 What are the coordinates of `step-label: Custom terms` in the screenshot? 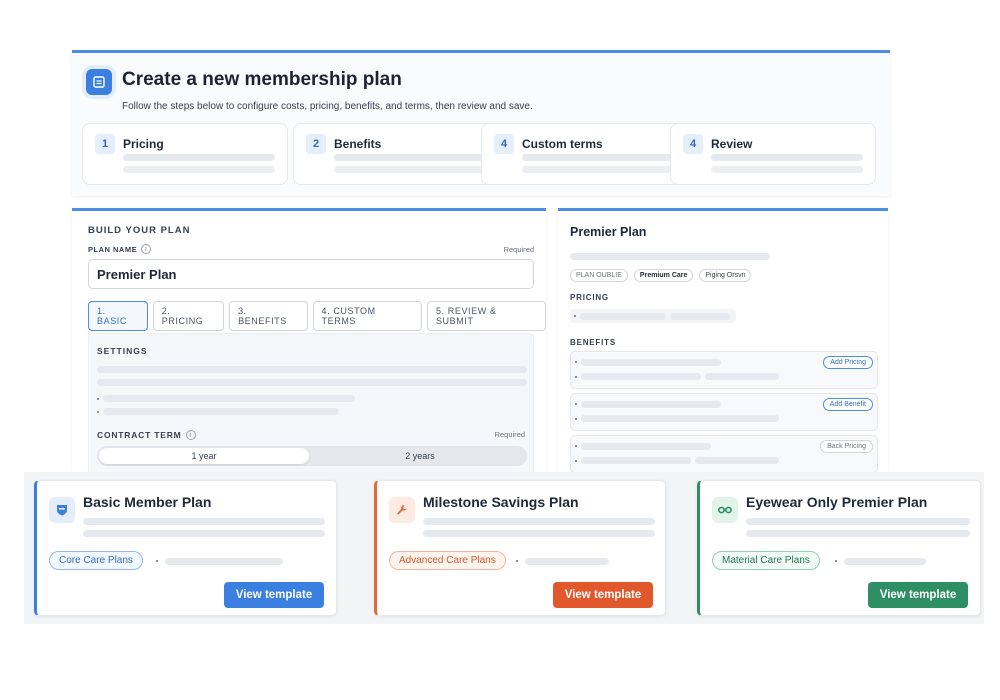 It's located at (562, 144).